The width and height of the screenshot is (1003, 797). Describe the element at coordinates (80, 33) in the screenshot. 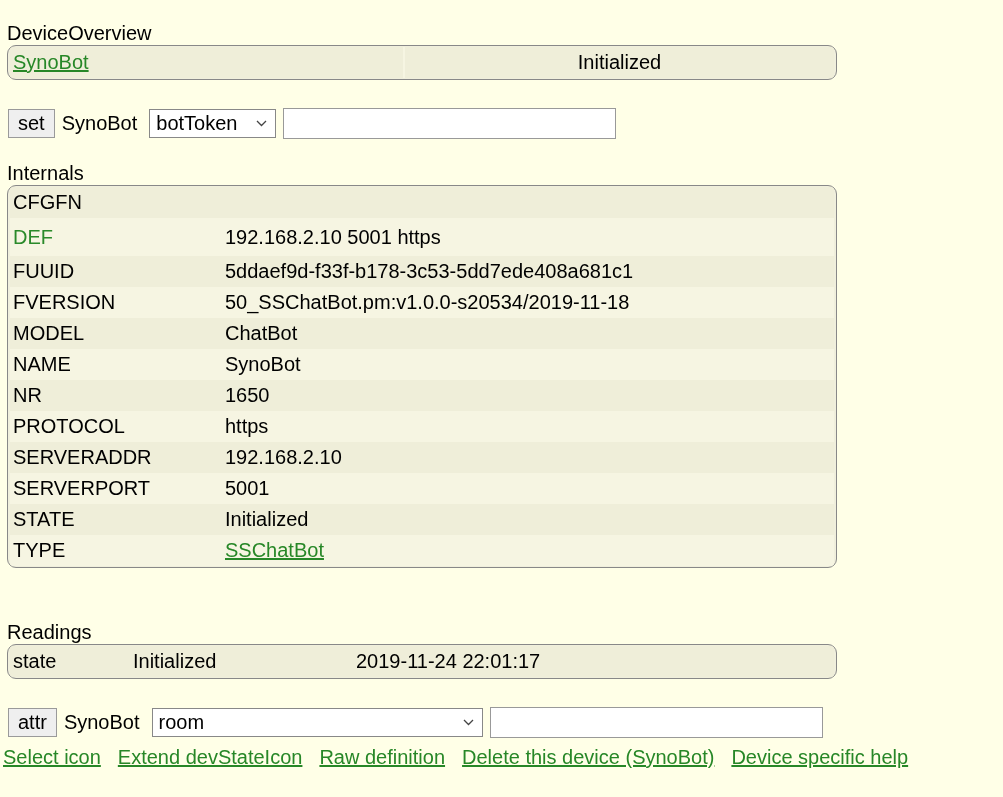

I see `section-title: DeviceOverview` at that location.